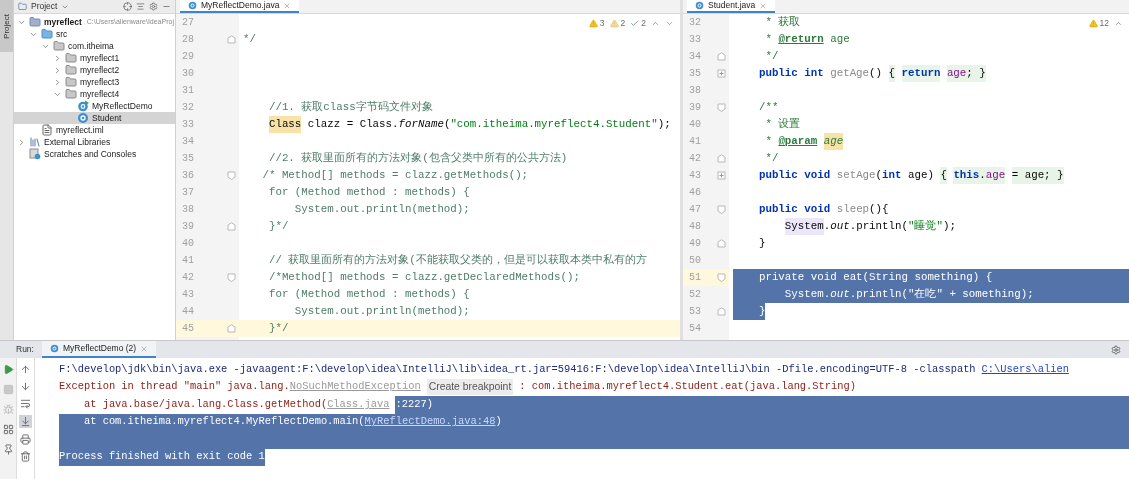  Describe the element at coordinates (99, 349) in the screenshot. I see `run-tab: MyReflectDemo (2)` at that location.